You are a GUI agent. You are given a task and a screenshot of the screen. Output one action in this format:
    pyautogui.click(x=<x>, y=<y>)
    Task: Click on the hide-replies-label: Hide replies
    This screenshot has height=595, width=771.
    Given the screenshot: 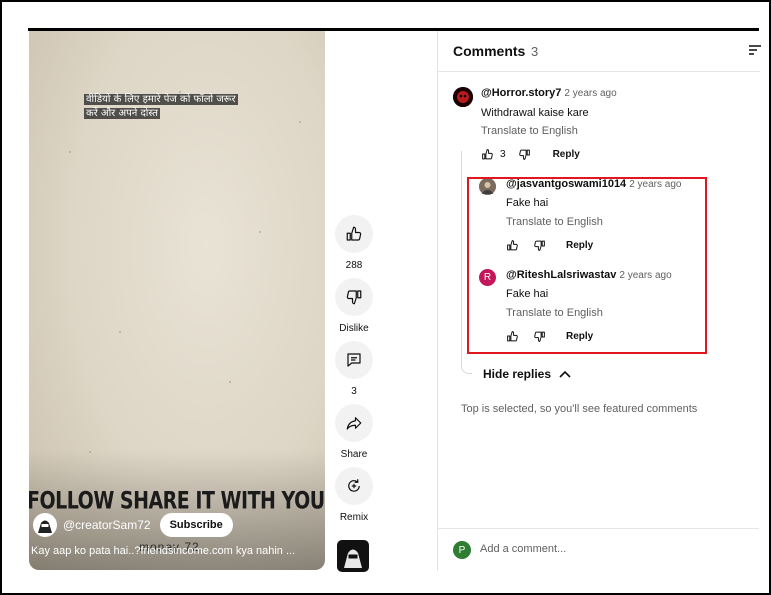 What is the action you would take?
    pyautogui.click(x=517, y=374)
    